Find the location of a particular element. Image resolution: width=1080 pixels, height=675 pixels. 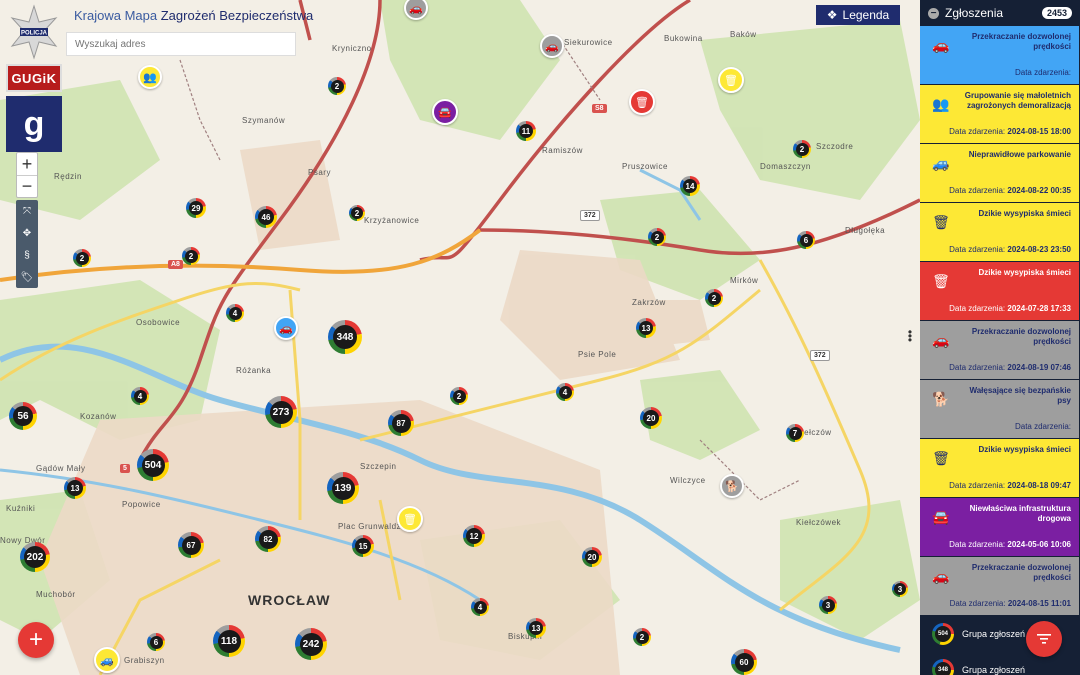

group-item: 348 Grupa zgłoszeń is located at coordinates (1000, 663).